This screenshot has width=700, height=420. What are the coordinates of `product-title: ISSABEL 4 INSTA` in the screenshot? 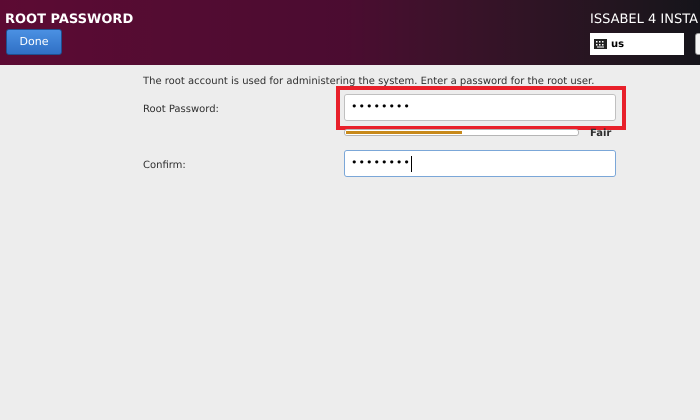 It's located at (644, 20).